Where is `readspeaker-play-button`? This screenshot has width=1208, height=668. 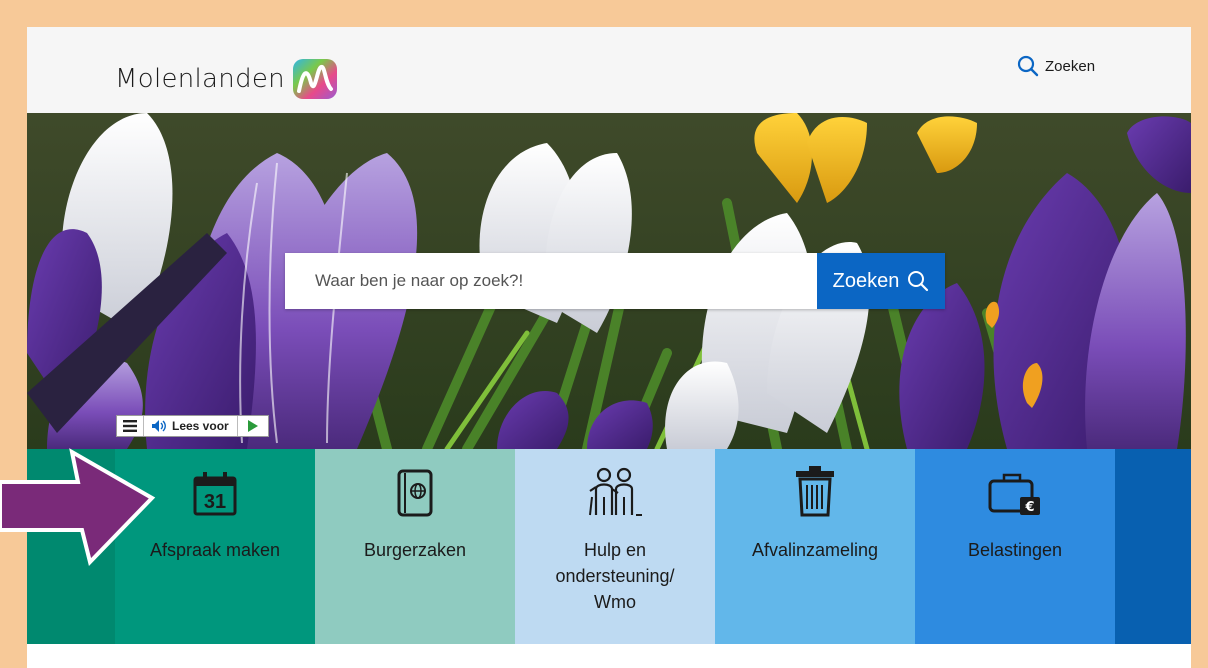
readspeaker-play-button is located at coordinates (253, 426).